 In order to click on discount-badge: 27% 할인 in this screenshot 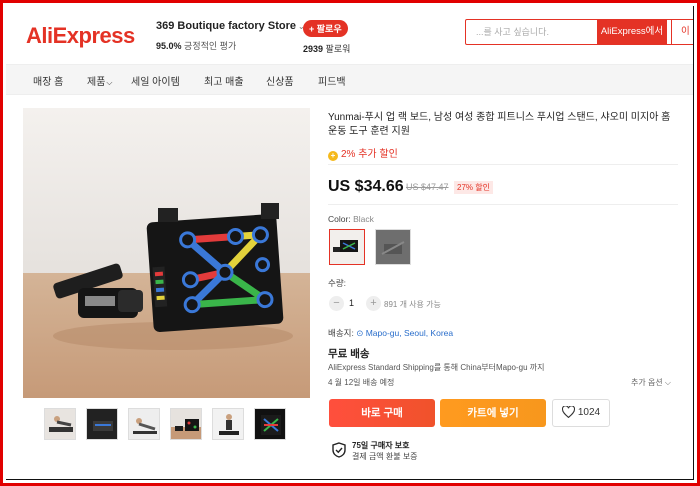, I will do `click(473, 187)`.